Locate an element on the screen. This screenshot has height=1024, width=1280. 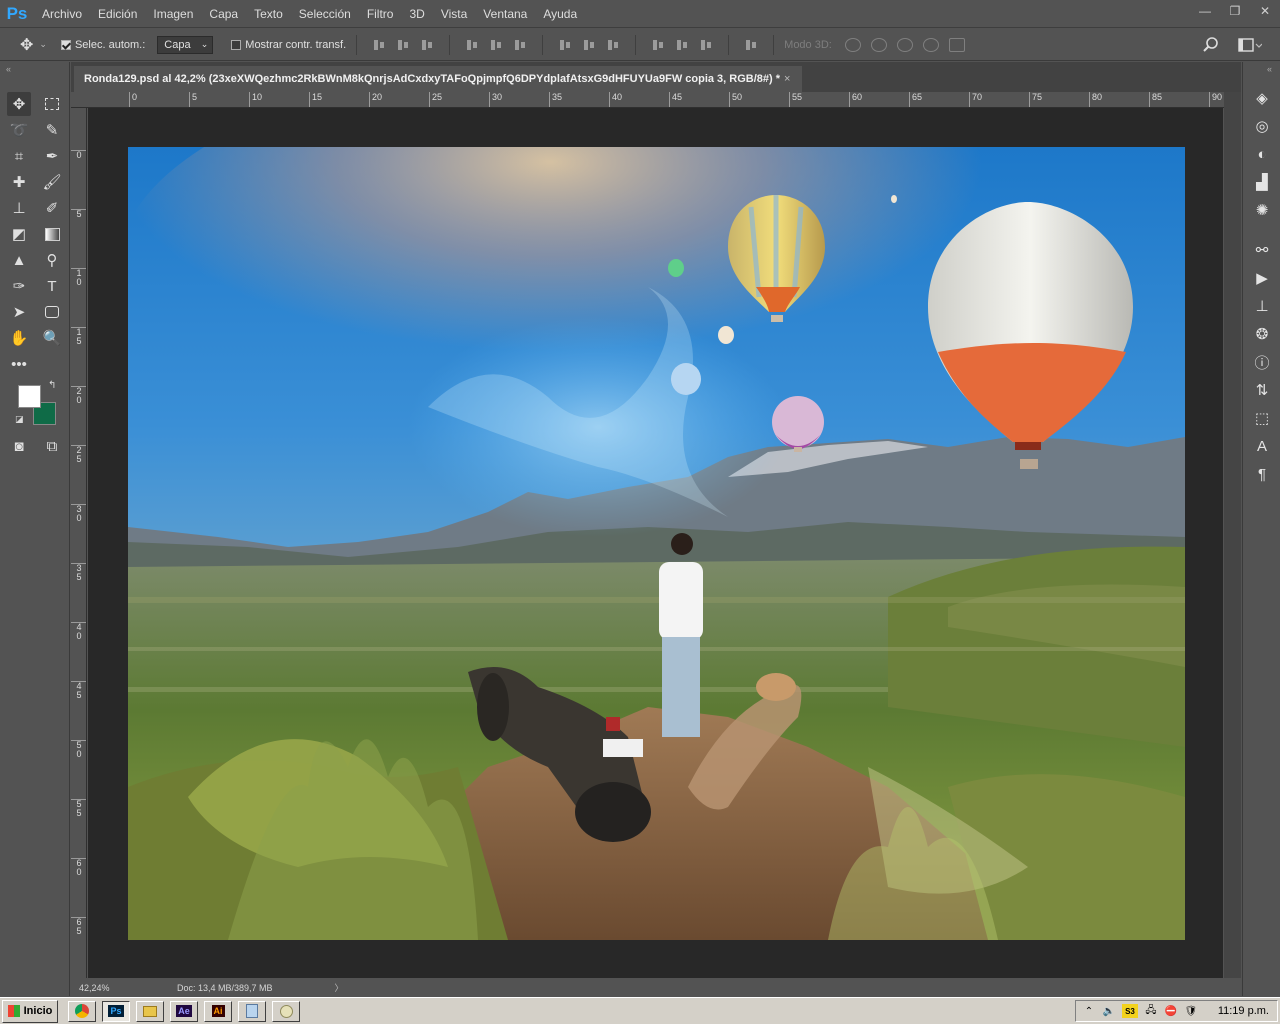
auto-align-icon is located at coordinates (751, 45).